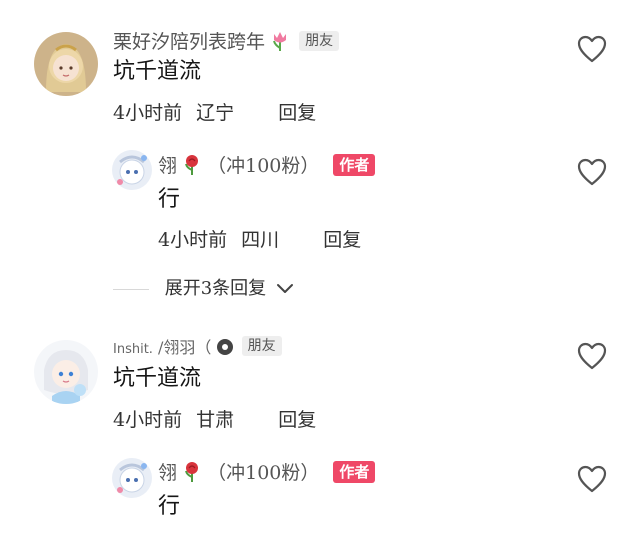 The image size is (640, 539). I want to click on comment-username: 栗好汐陪列表跨年 朋友, so click(226, 42).